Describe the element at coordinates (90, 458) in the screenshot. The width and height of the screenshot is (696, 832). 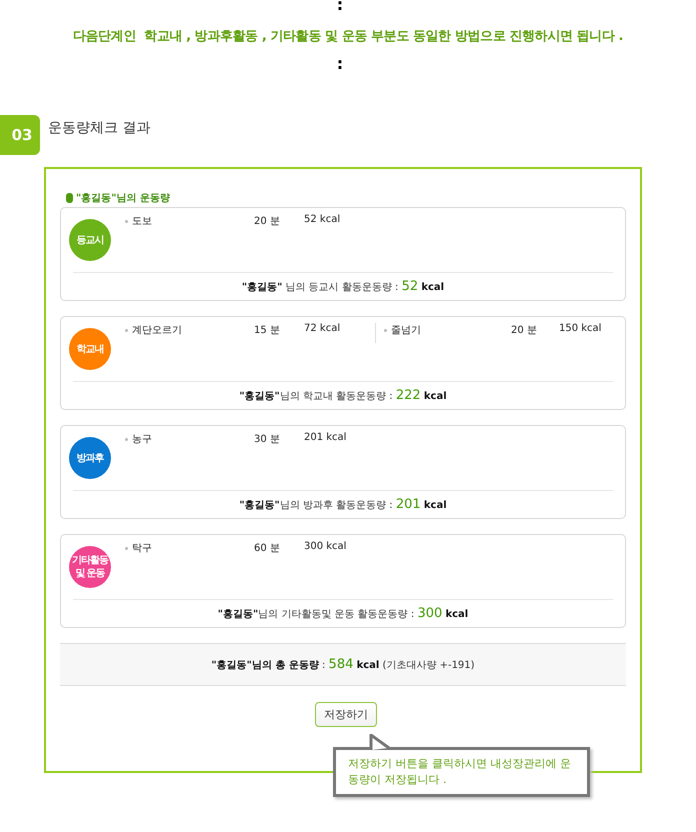
I see `category-badge: 방과후` at that location.